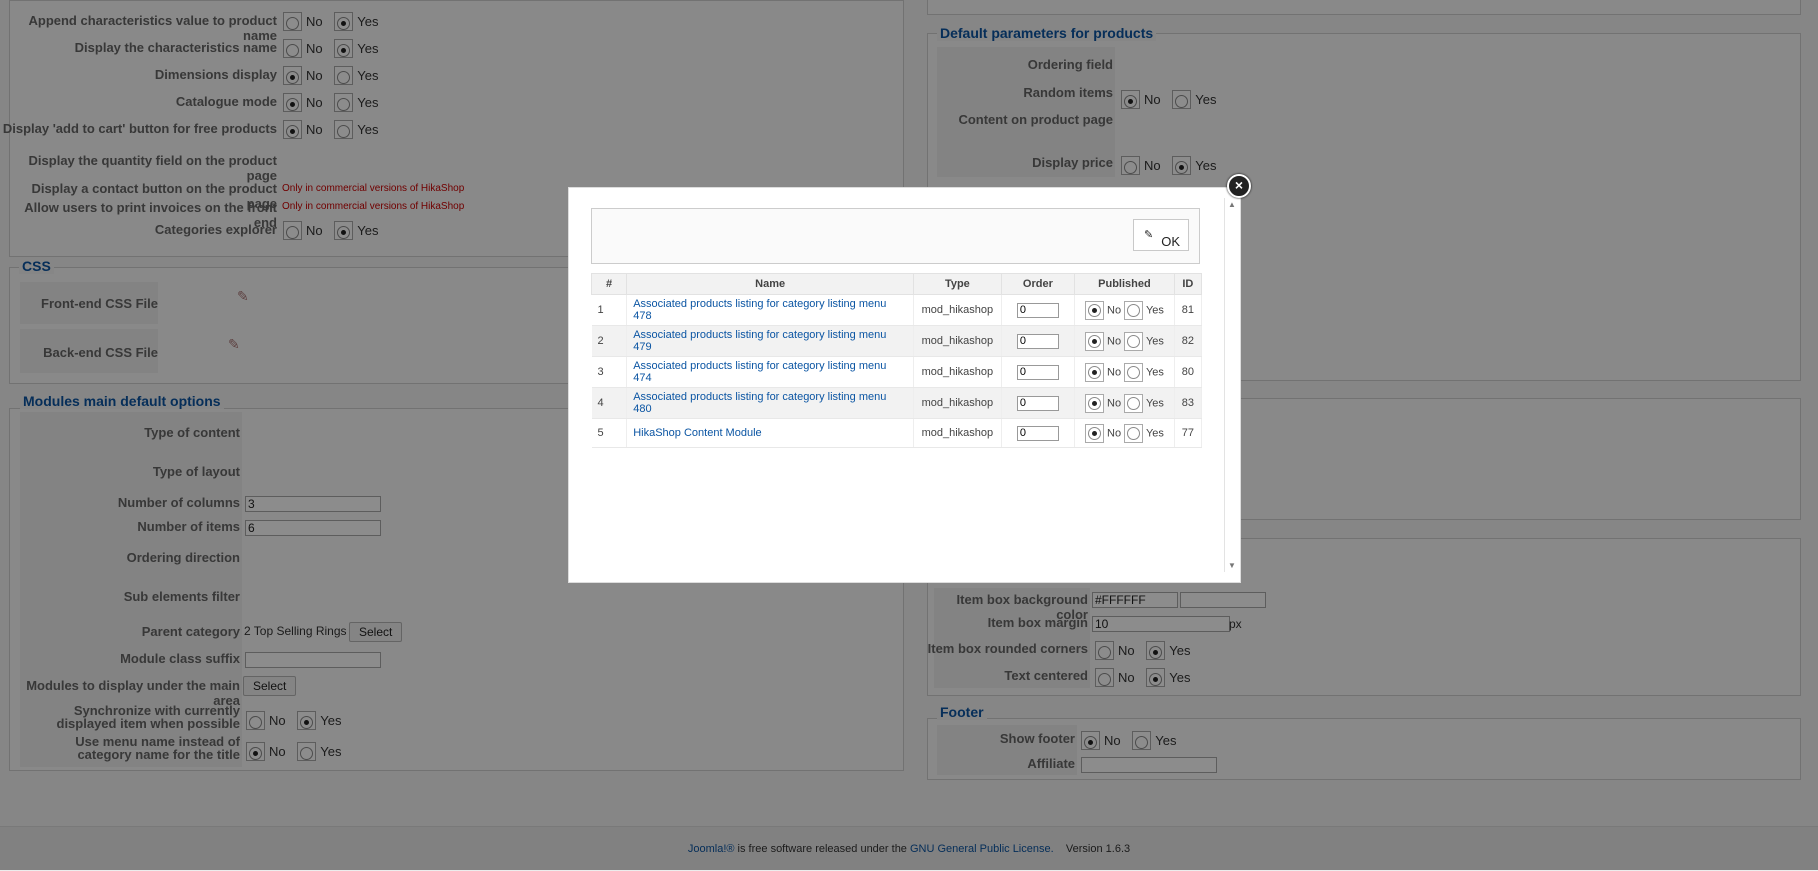  What do you see at coordinates (1188, 284) in the screenshot?
I see `col-id: ID` at bounding box center [1188, 284].